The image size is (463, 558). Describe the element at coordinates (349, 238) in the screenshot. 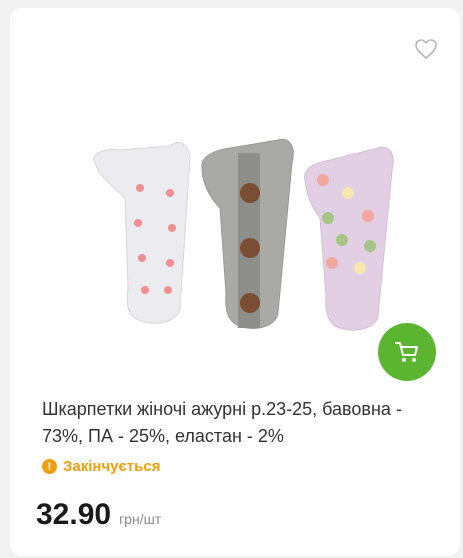

I see `sock-pink` at that location.